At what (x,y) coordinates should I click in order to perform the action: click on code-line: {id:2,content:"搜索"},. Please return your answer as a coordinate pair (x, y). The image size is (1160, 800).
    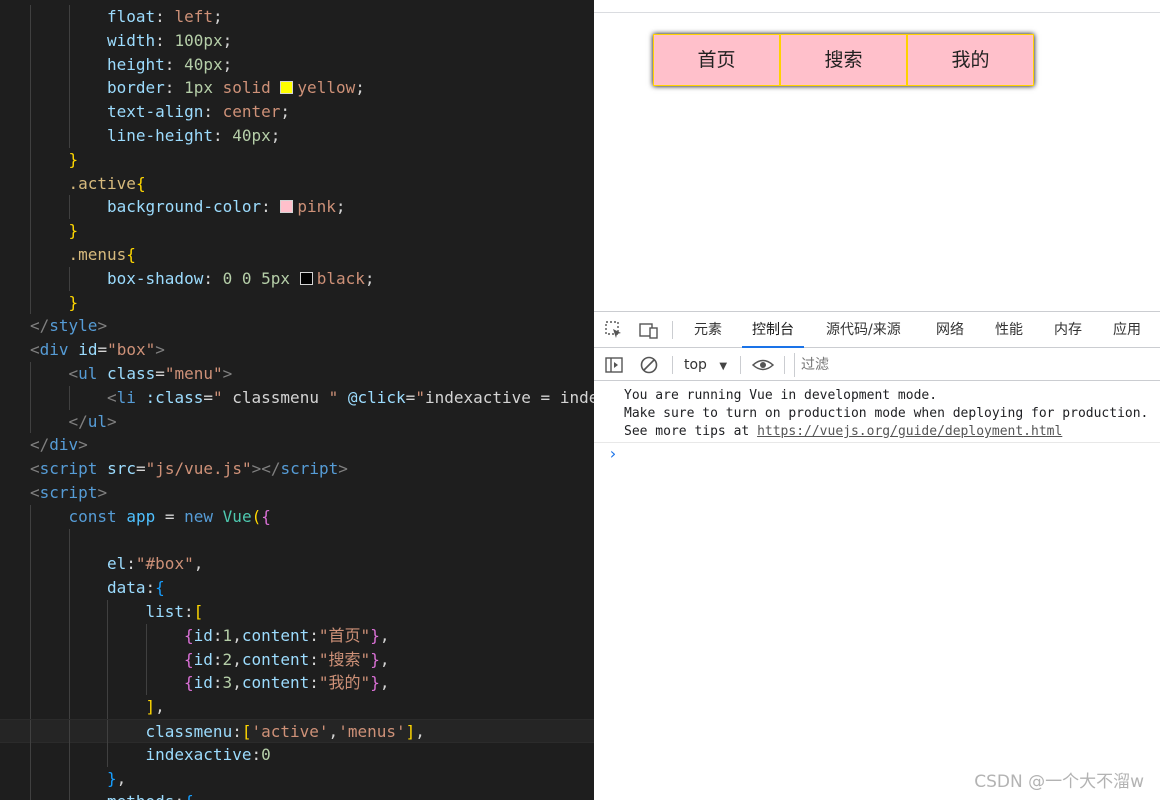
    Looking at the image, I should click on (297, 659).